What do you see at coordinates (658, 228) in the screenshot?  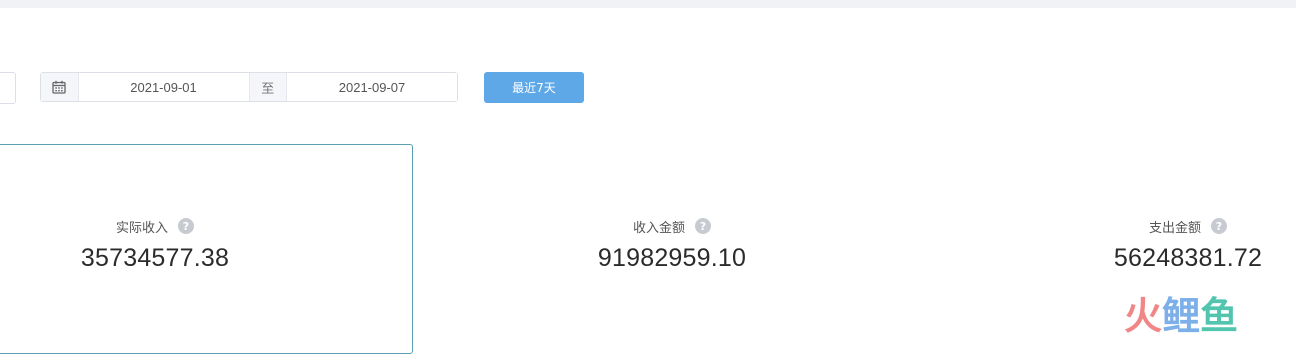 I see `stat-label: 收入金额` at bounding box center [658, 228].